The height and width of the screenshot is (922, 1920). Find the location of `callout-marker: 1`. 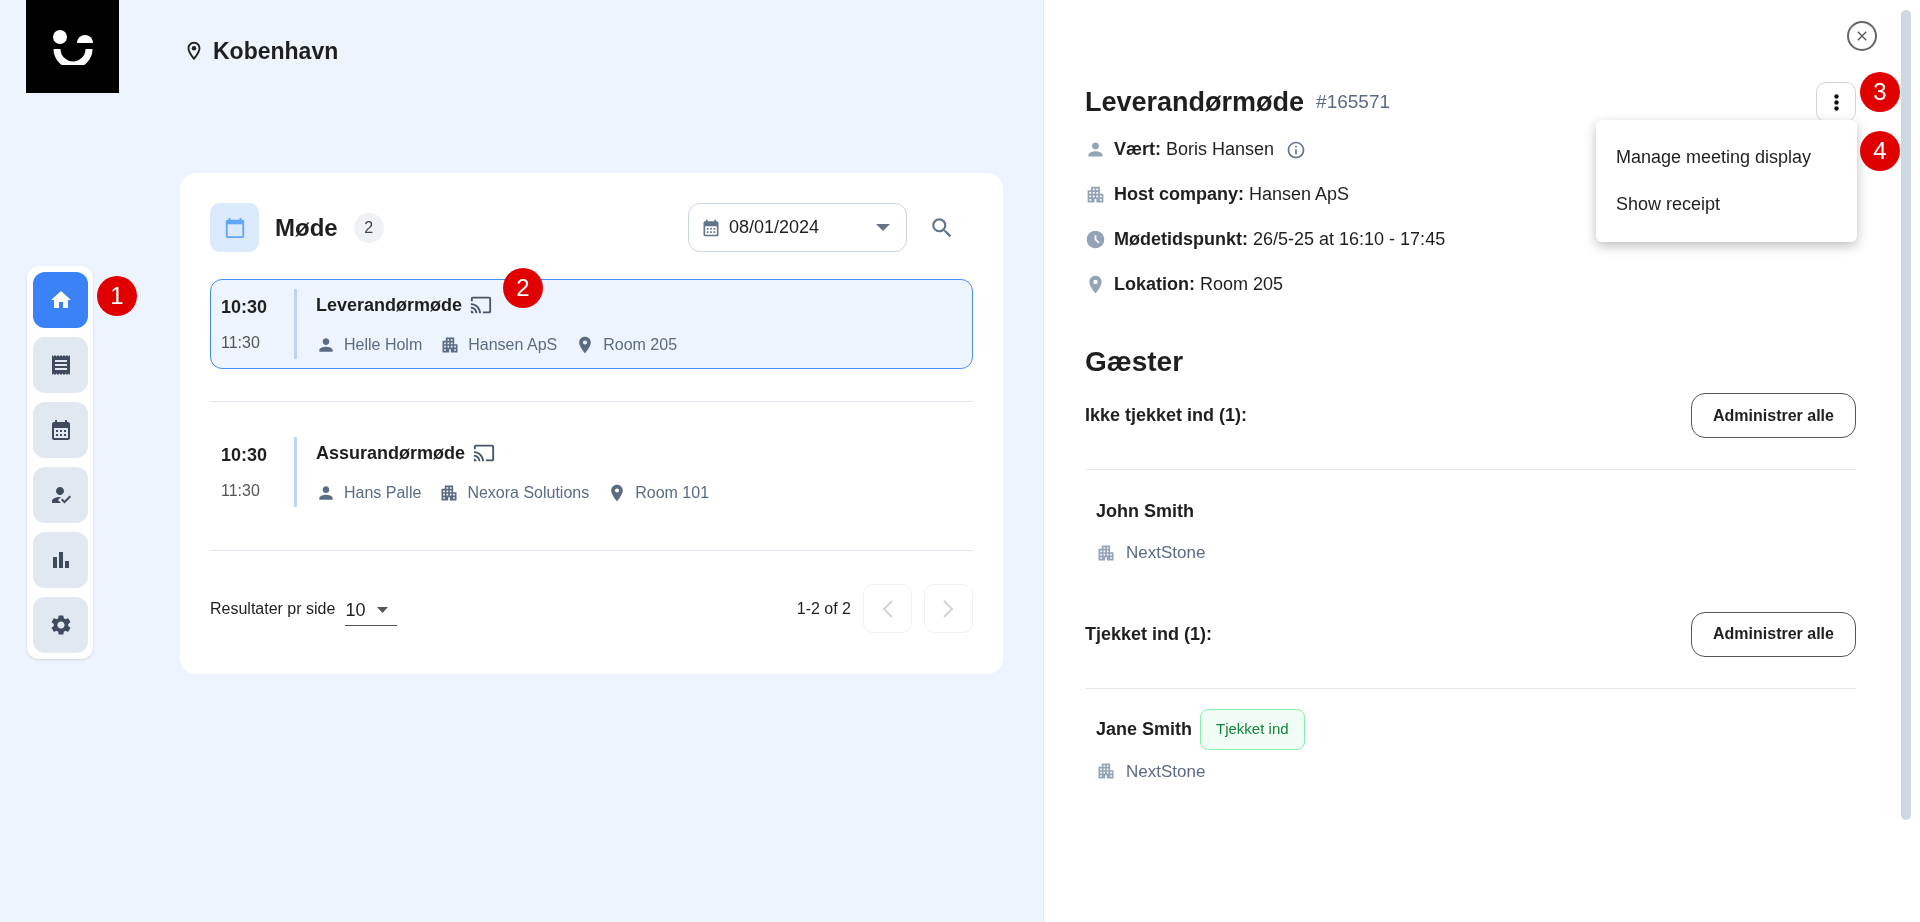

callout-marker: 1 is located at coordinates (117, 296).